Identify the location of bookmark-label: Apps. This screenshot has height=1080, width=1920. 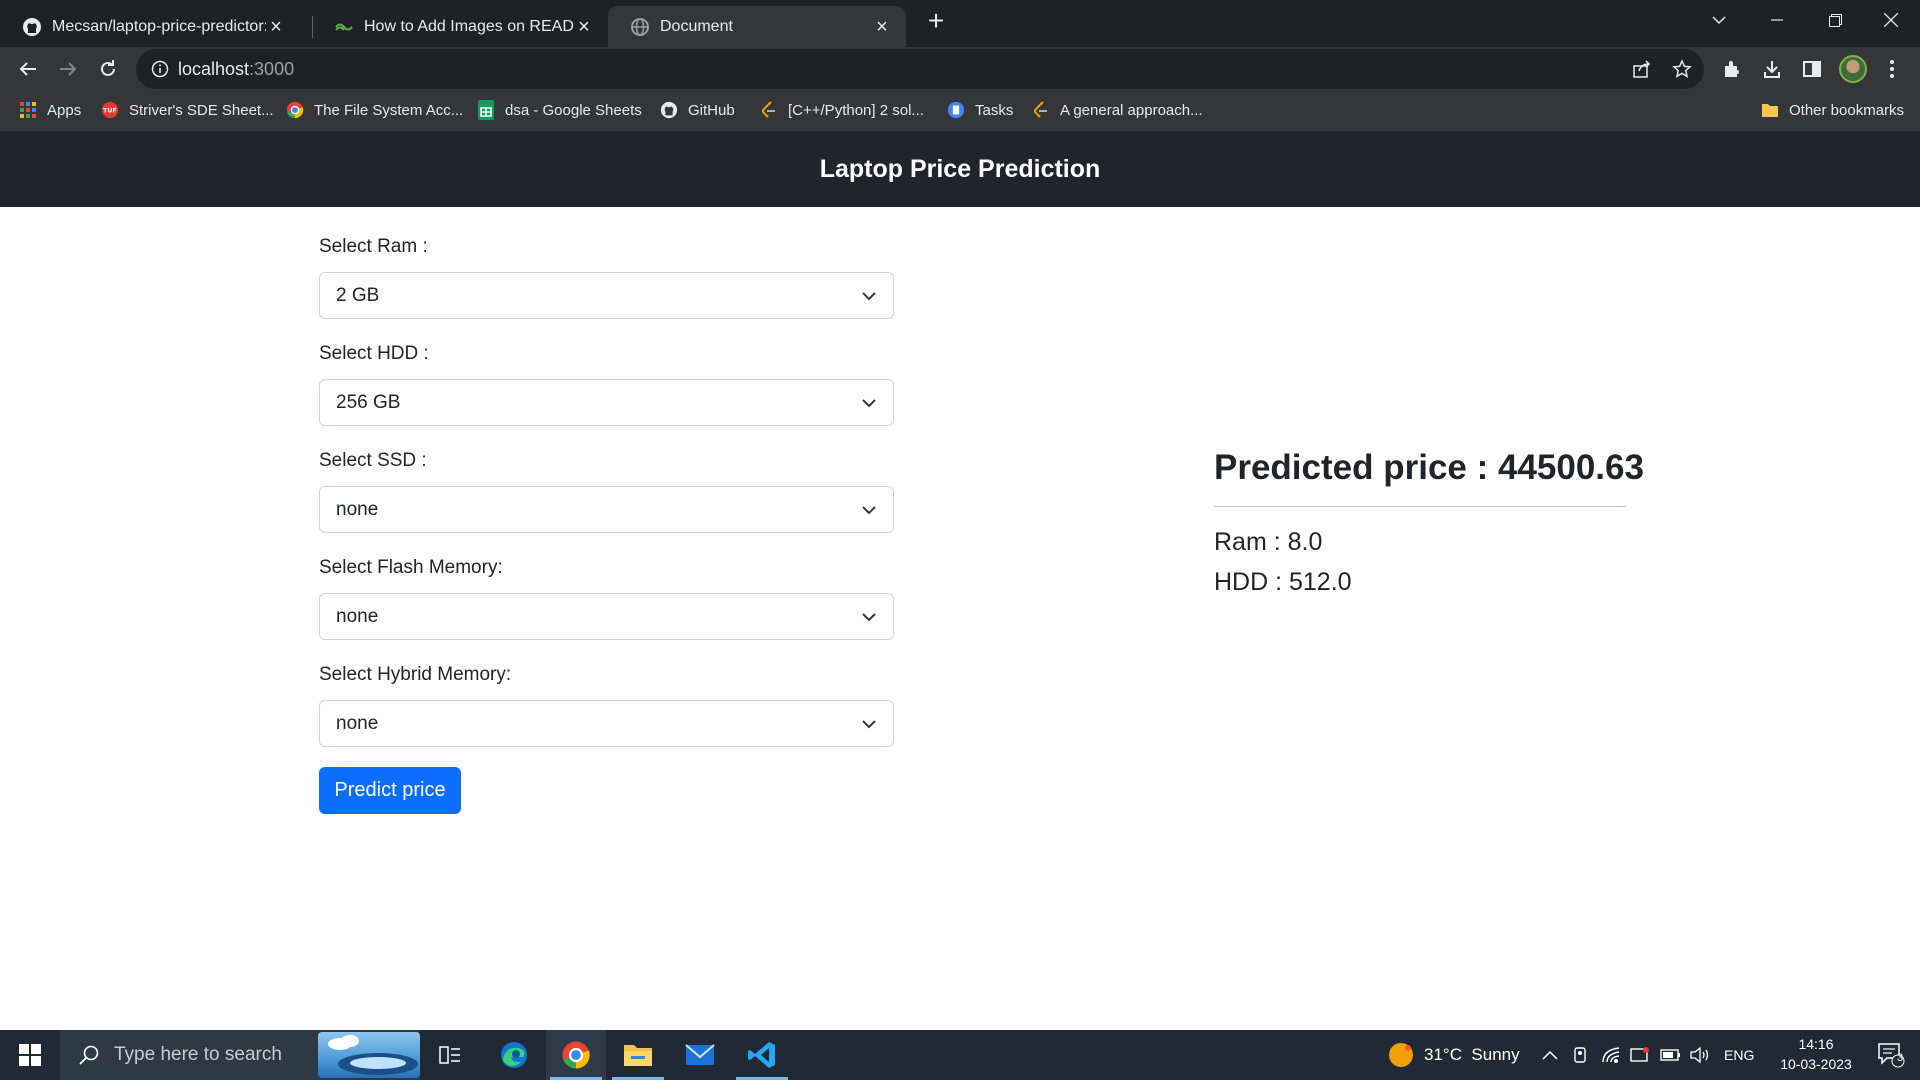
(64, 110).